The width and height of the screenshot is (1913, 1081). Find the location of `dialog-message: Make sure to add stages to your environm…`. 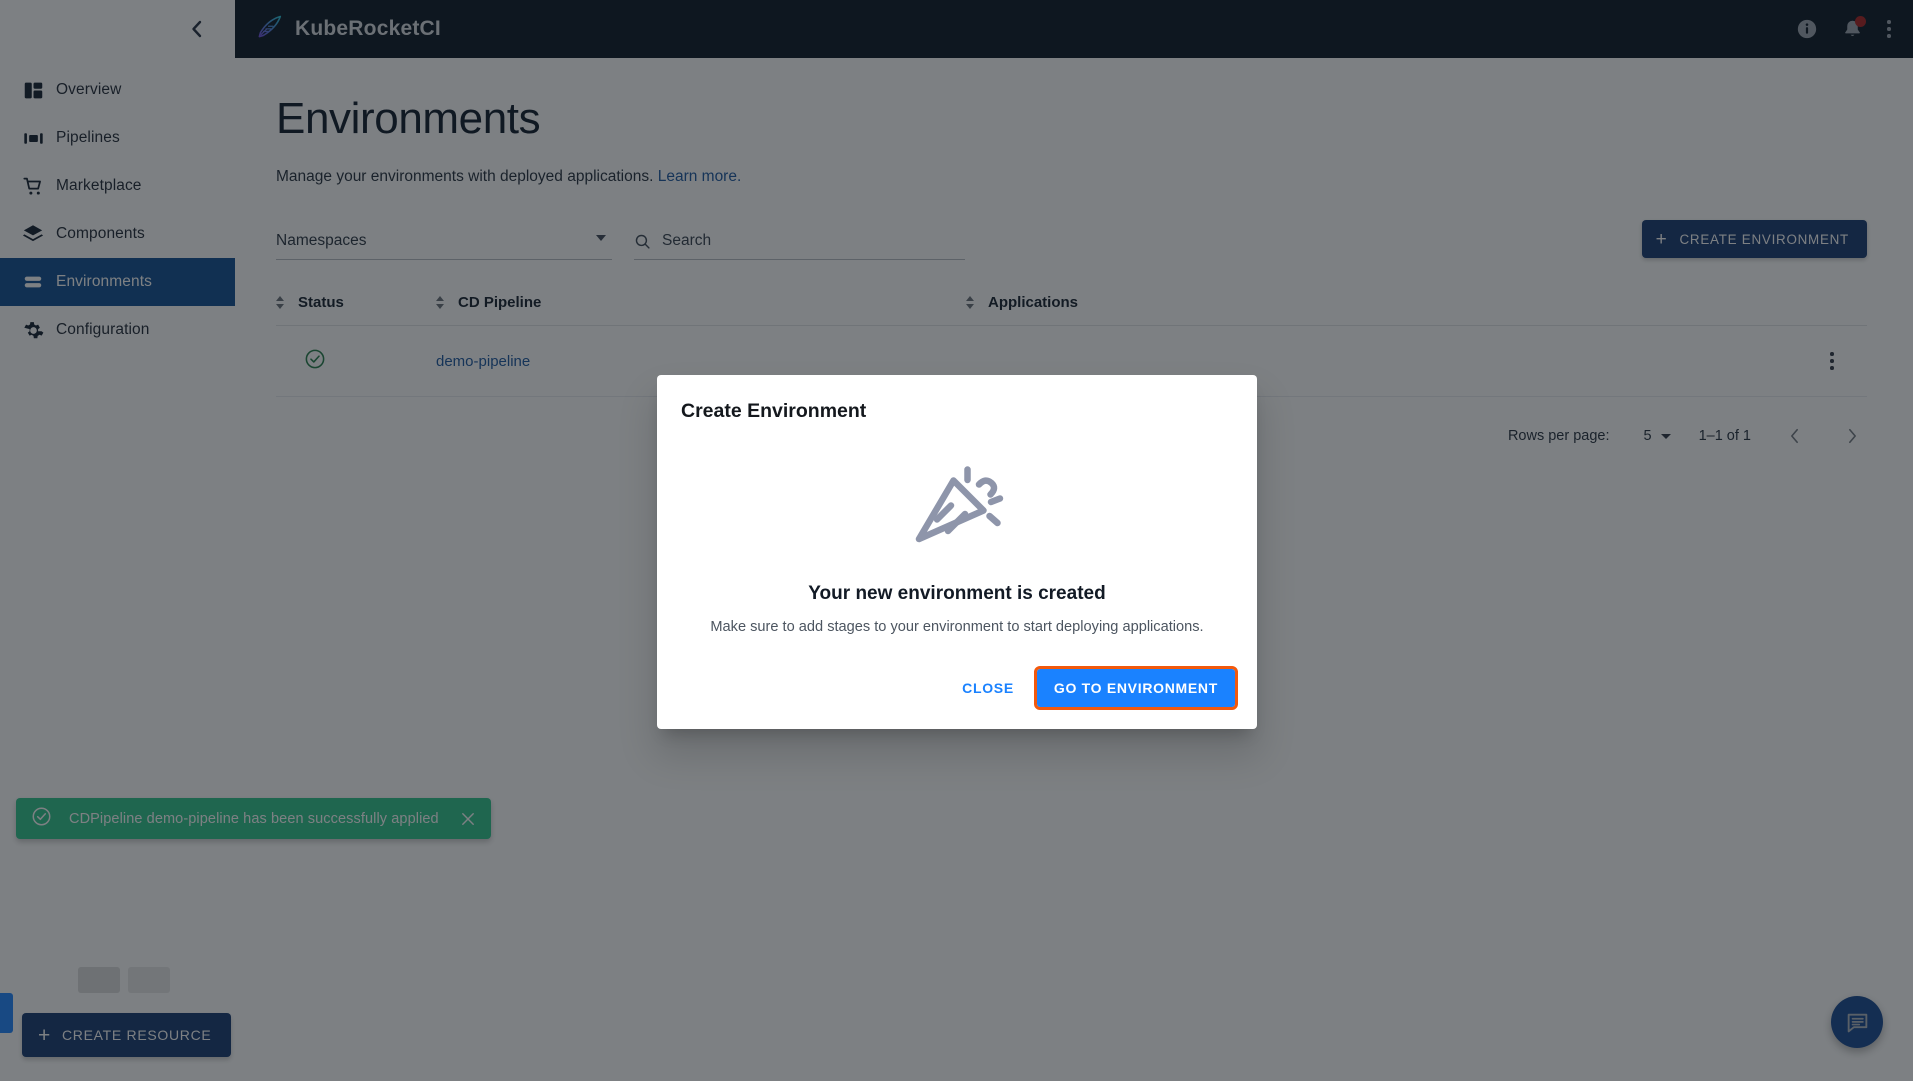

dialog-message: Make sure to add stages to your environm… is located at coordinates (957, 627).